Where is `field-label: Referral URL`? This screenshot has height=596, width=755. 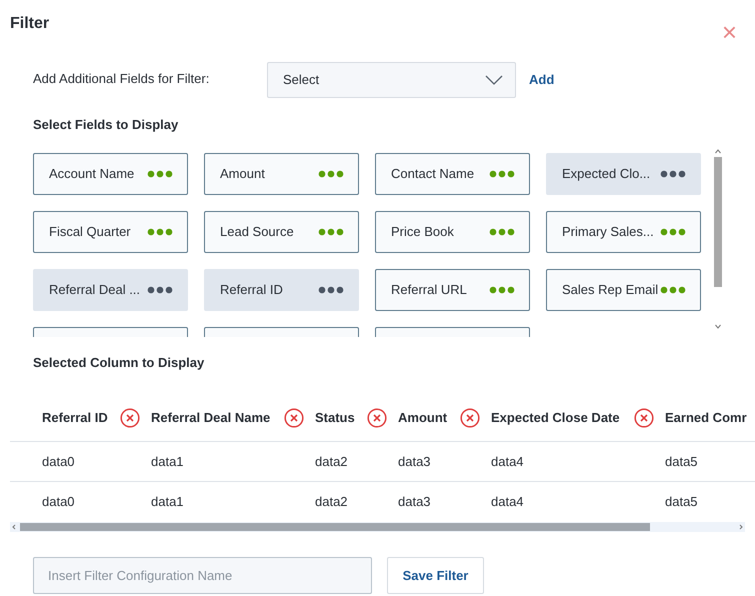 field-label: Referral URL is located at coordinates (429, 289).